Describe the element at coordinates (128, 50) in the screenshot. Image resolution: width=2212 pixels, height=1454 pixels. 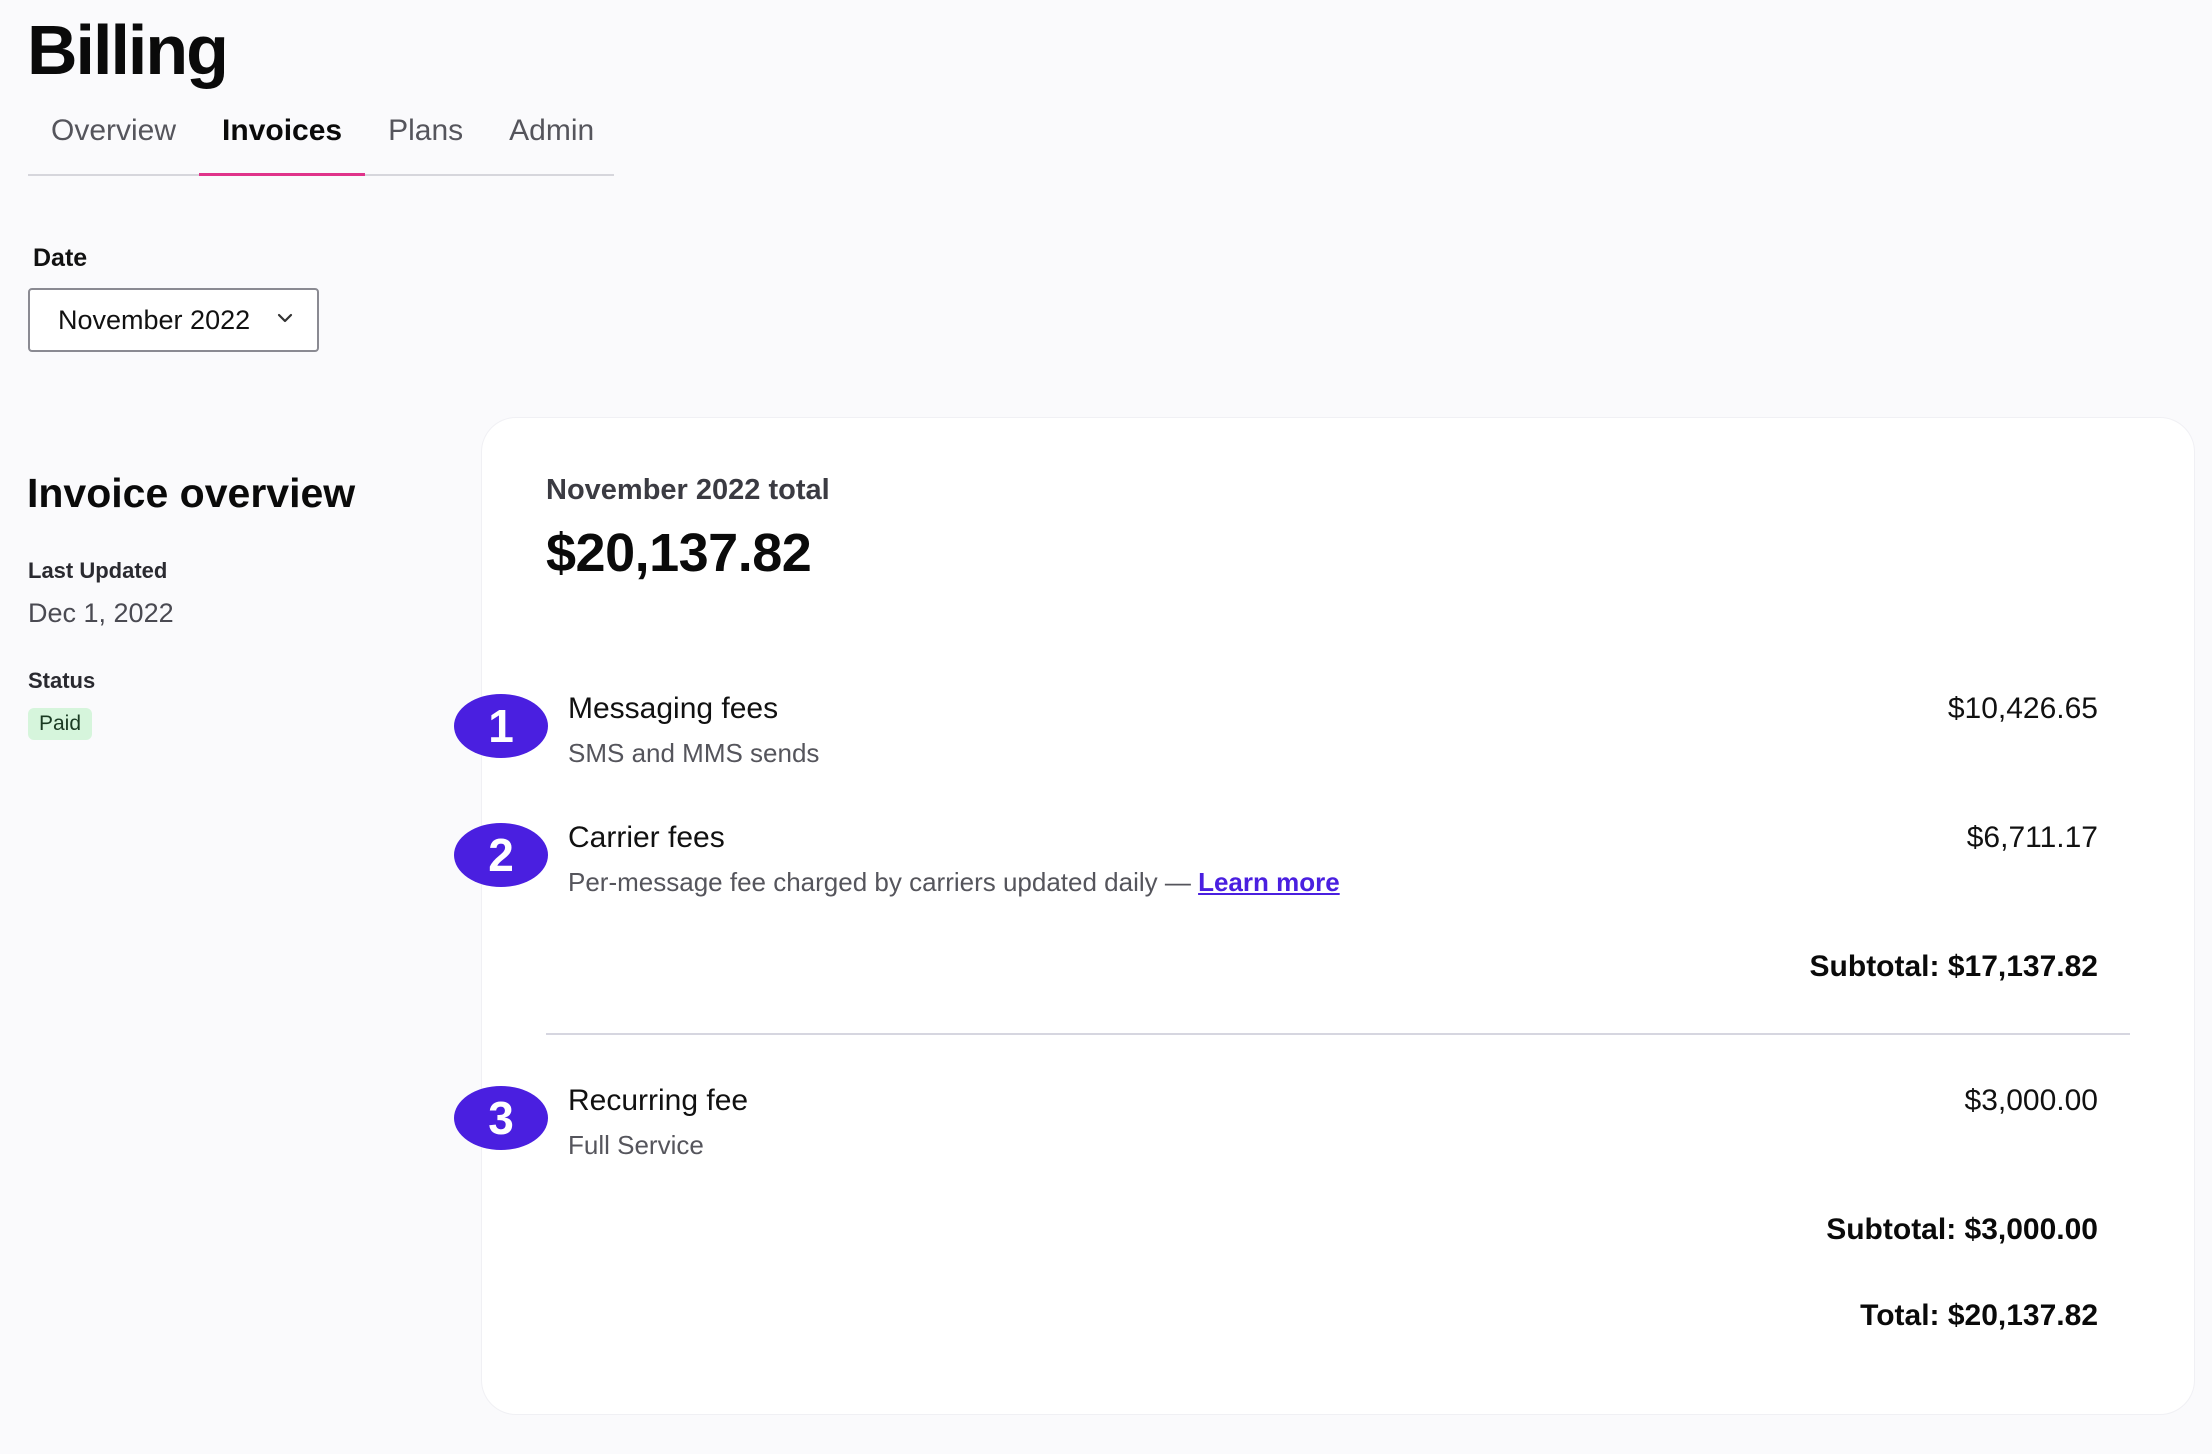
I see `page-title: Billing` at that location.